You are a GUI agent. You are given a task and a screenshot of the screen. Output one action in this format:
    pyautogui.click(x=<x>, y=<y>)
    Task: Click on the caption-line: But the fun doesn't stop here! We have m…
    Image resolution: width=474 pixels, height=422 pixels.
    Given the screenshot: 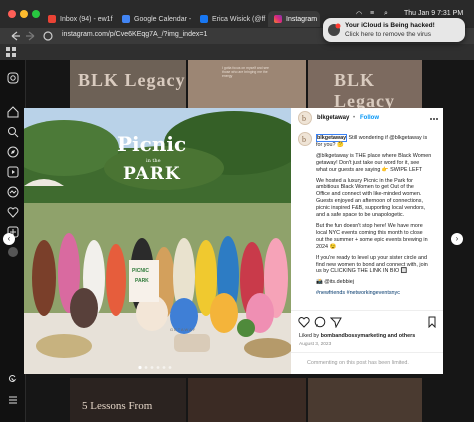 What is the action you would take?
    pyautogui.click(x=369, y=225)
    